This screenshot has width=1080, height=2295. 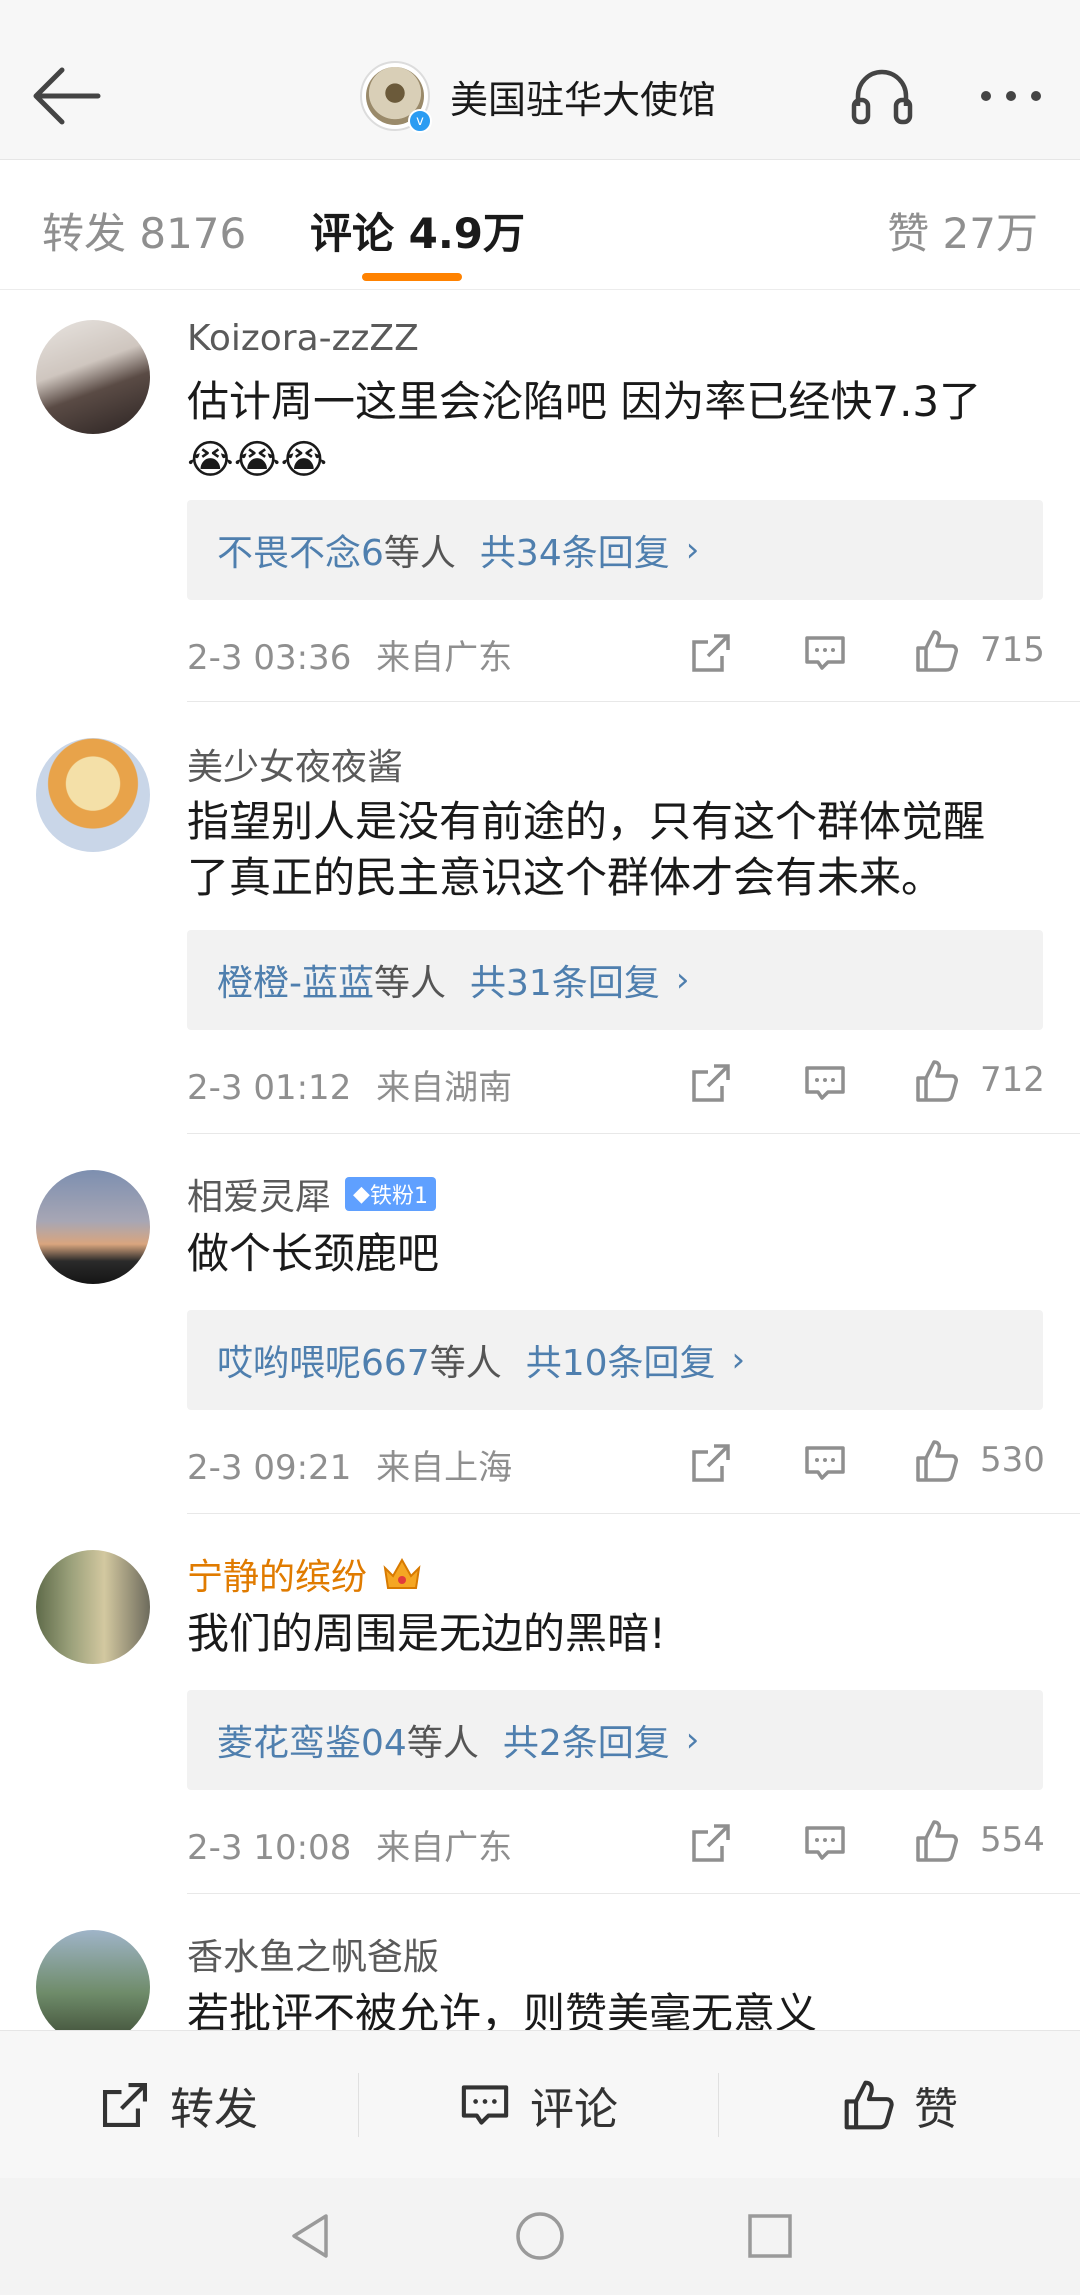 I want to click on nav-home-icon, so click(x=540, y=2236).